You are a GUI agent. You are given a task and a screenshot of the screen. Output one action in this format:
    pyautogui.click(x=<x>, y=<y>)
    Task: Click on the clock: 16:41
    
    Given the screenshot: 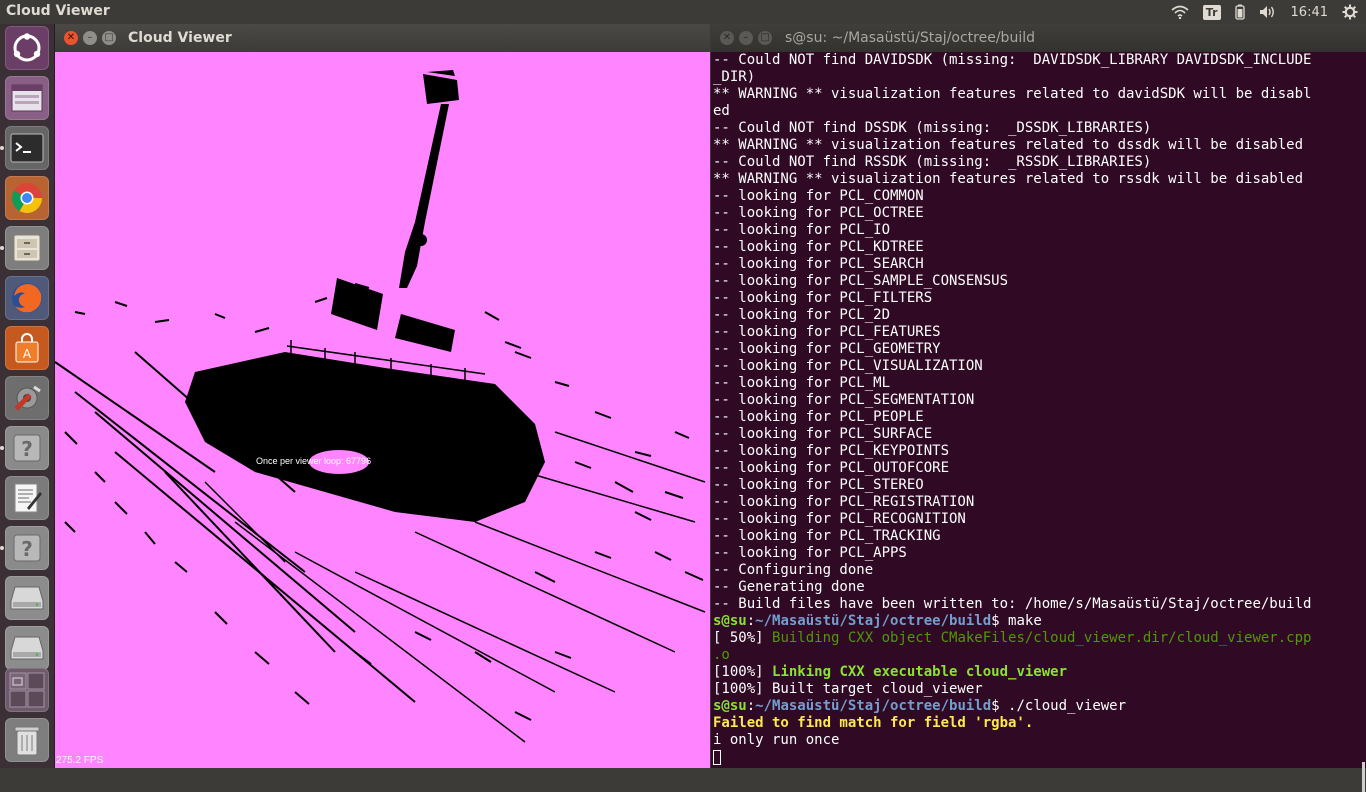 What is the action you would take?
    pyautogui.click(x=1309, y=12)
    